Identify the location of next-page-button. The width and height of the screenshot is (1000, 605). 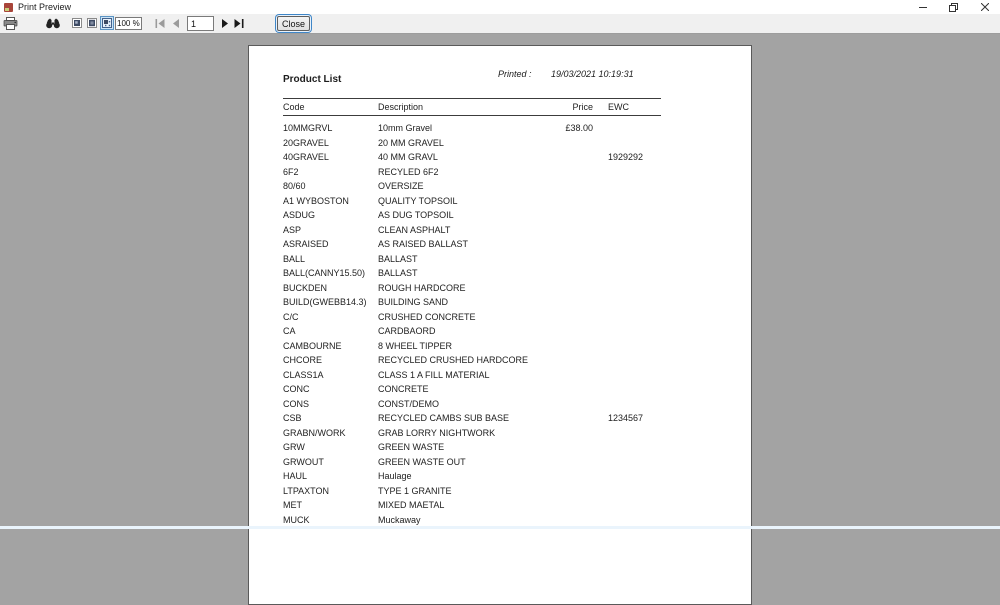
(224, 23).